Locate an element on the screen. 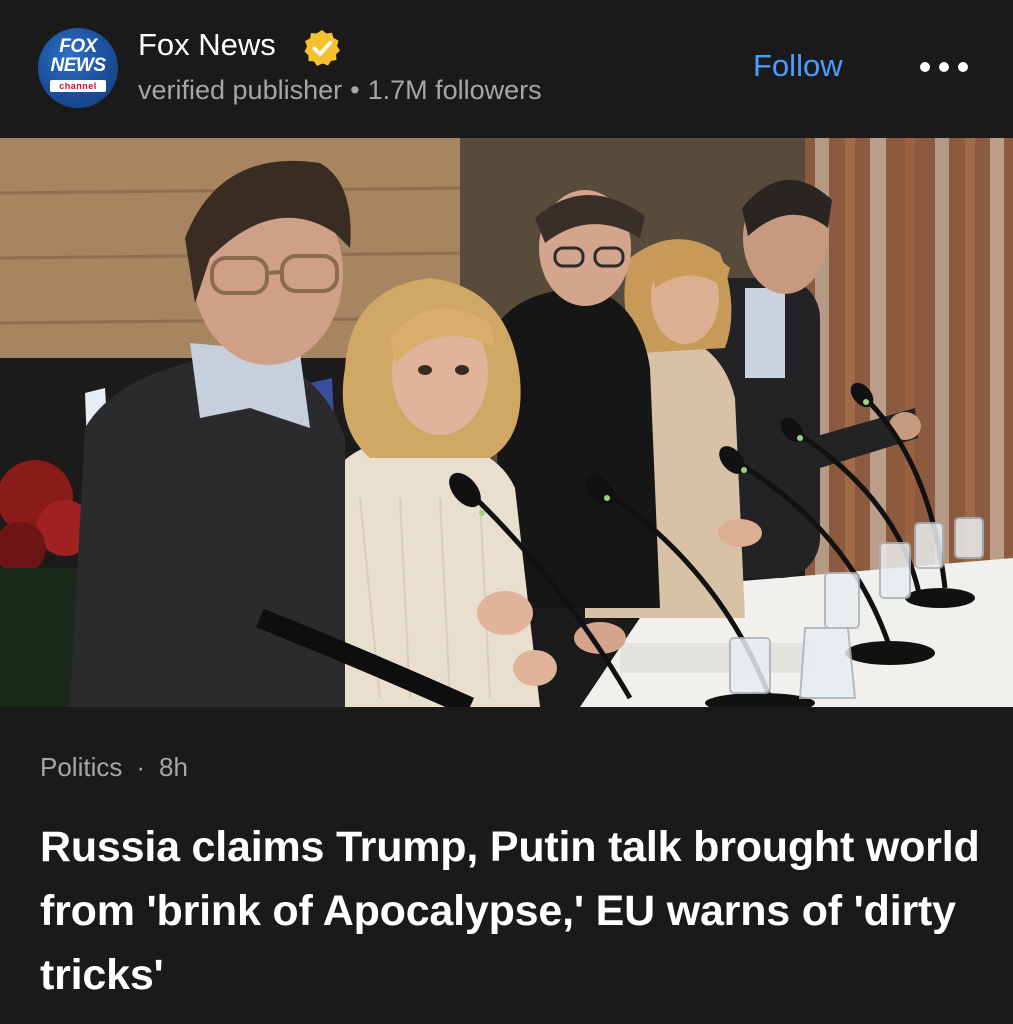  publisher-meta: verified publisher • 1.7M followers is located at coordinates (340, 90).